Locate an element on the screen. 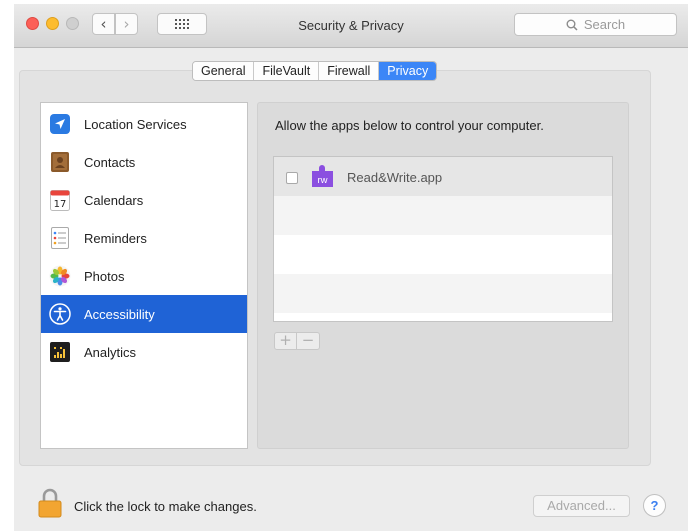 The height and width of the screenshot is (531, 688). app-icon-text: rw is located at coordinates (322, 180).